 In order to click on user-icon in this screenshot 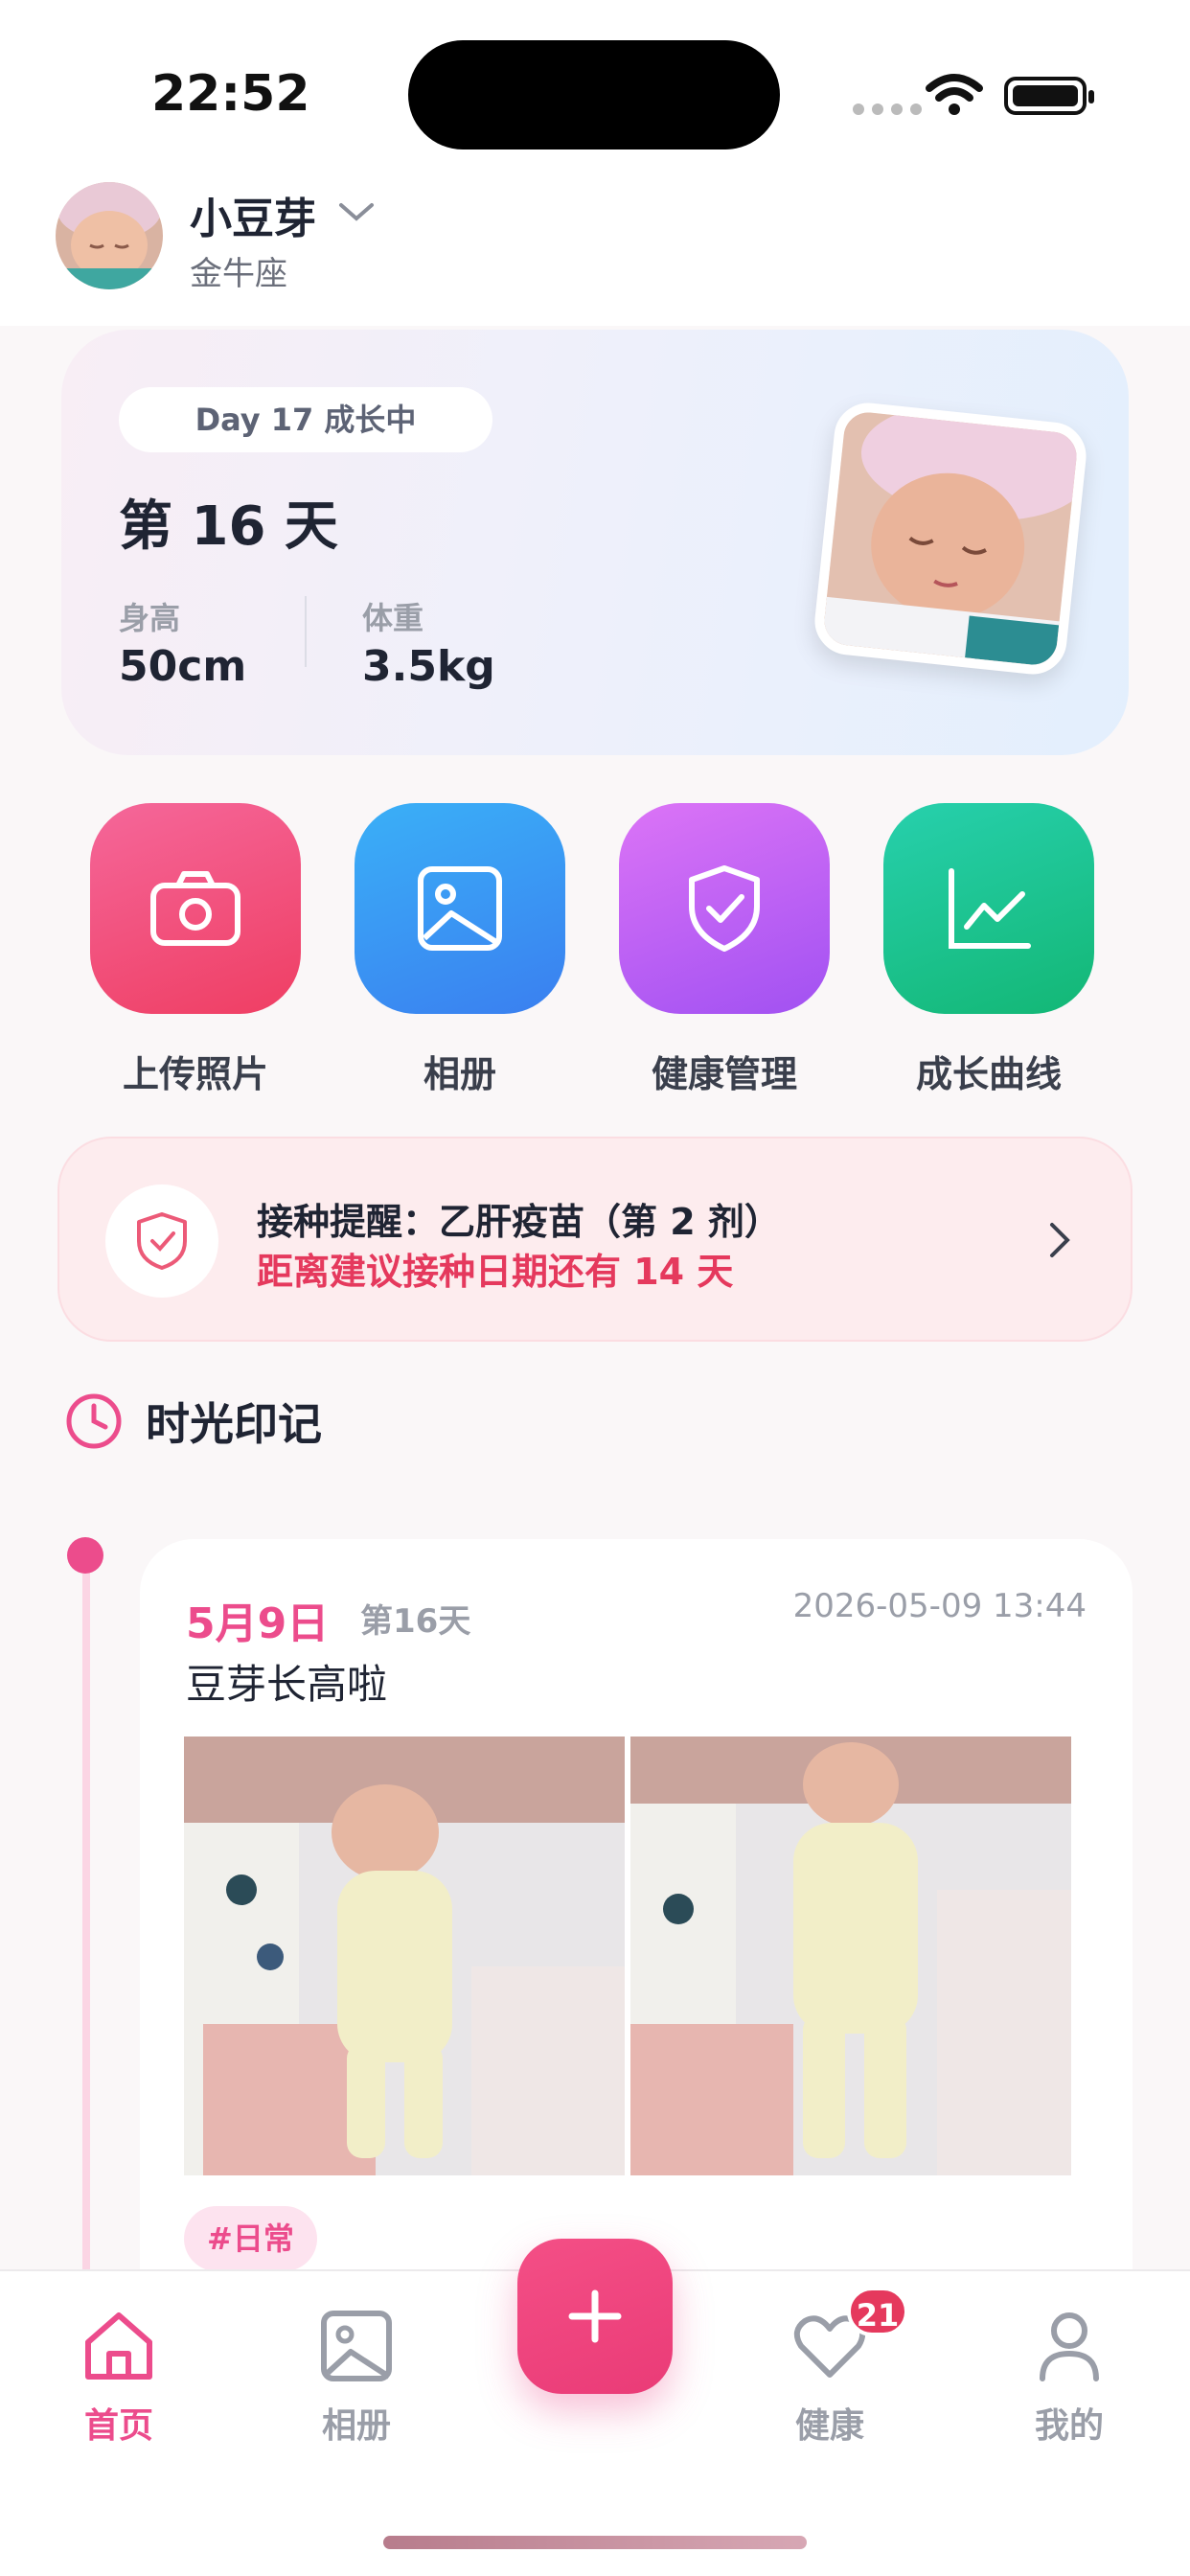, I will do `click(1070, 2346)`.